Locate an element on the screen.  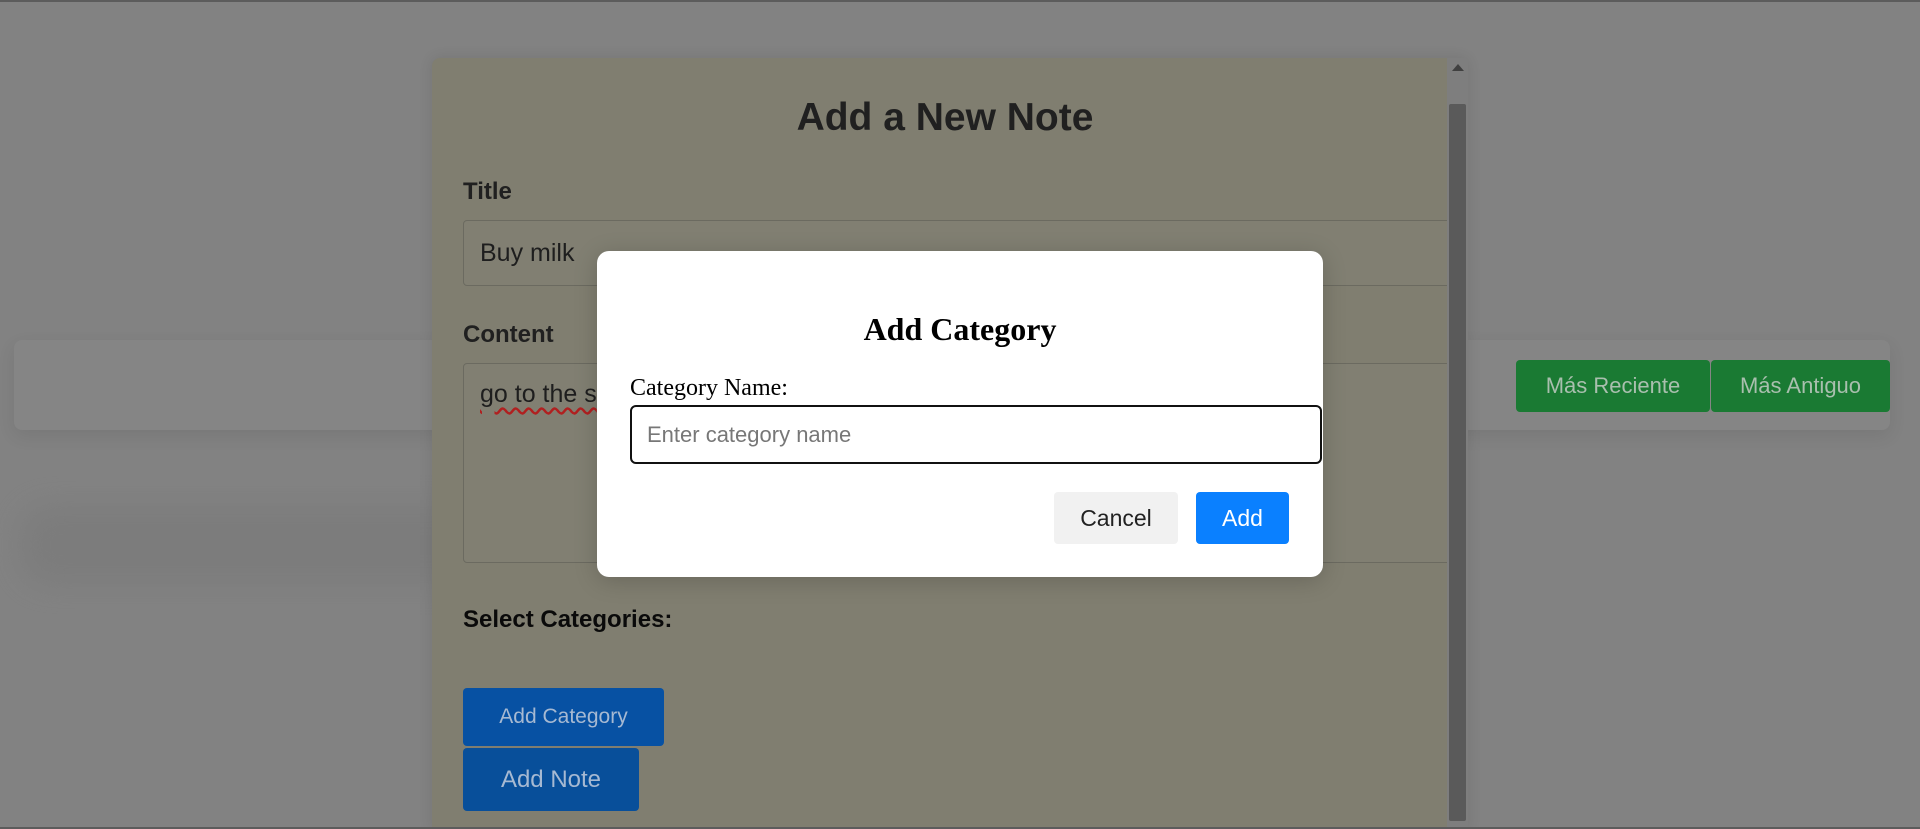
sort-oldest-button: Más Antiguo is located at coordinates (1800, 386).